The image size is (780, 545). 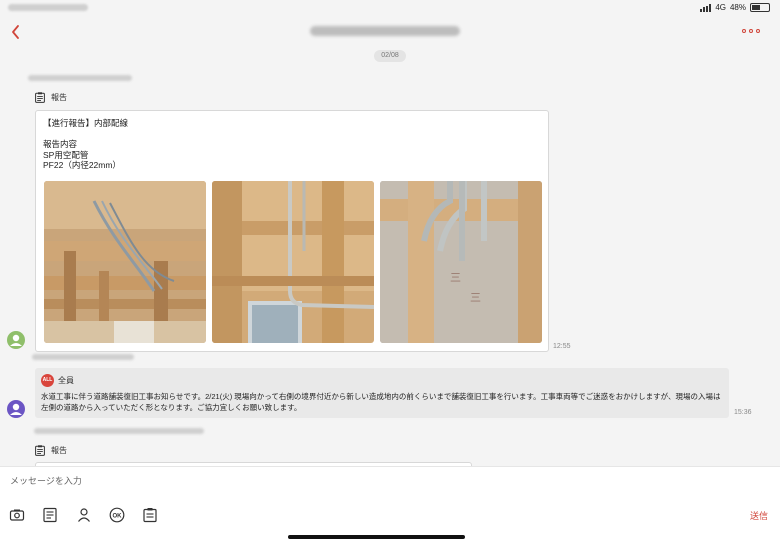 I want to click on status-bar: 4G 48%, so click(x=390, y=8).